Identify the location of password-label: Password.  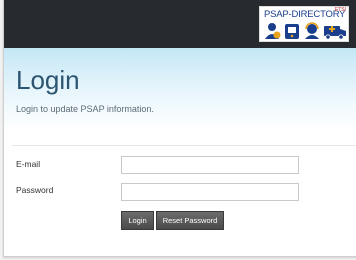
(35, 190).